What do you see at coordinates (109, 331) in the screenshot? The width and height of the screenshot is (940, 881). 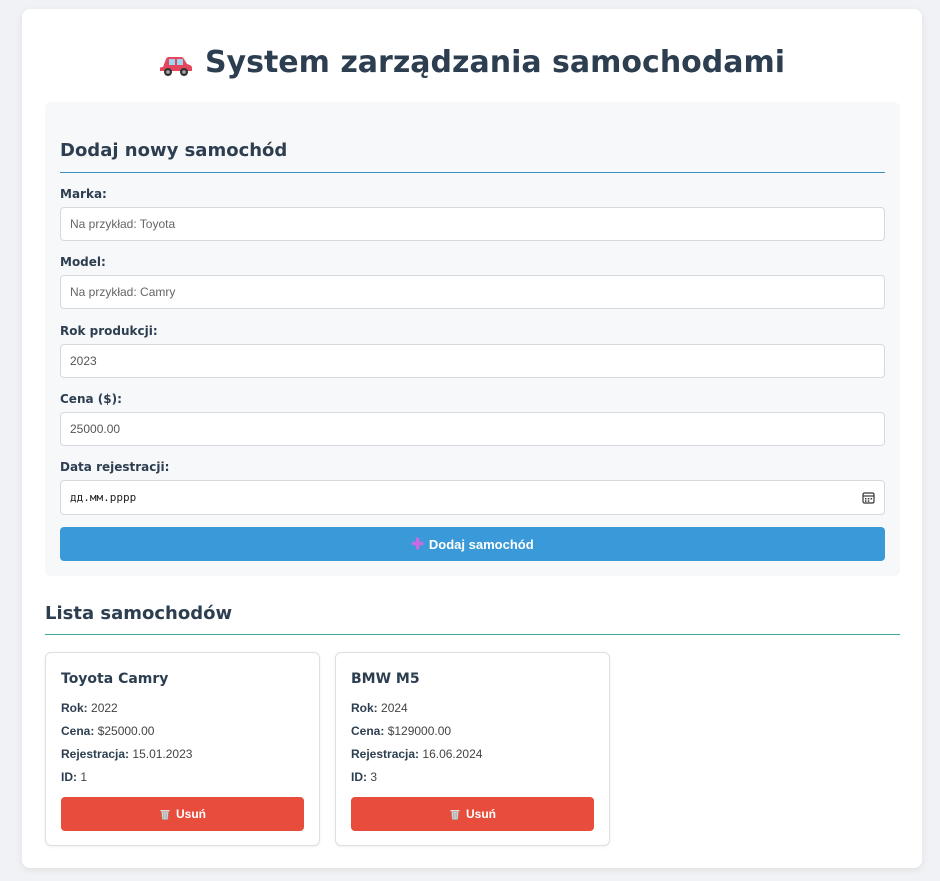 I see `year-label: Rok produkcji:` at bounding box center [109, 331].